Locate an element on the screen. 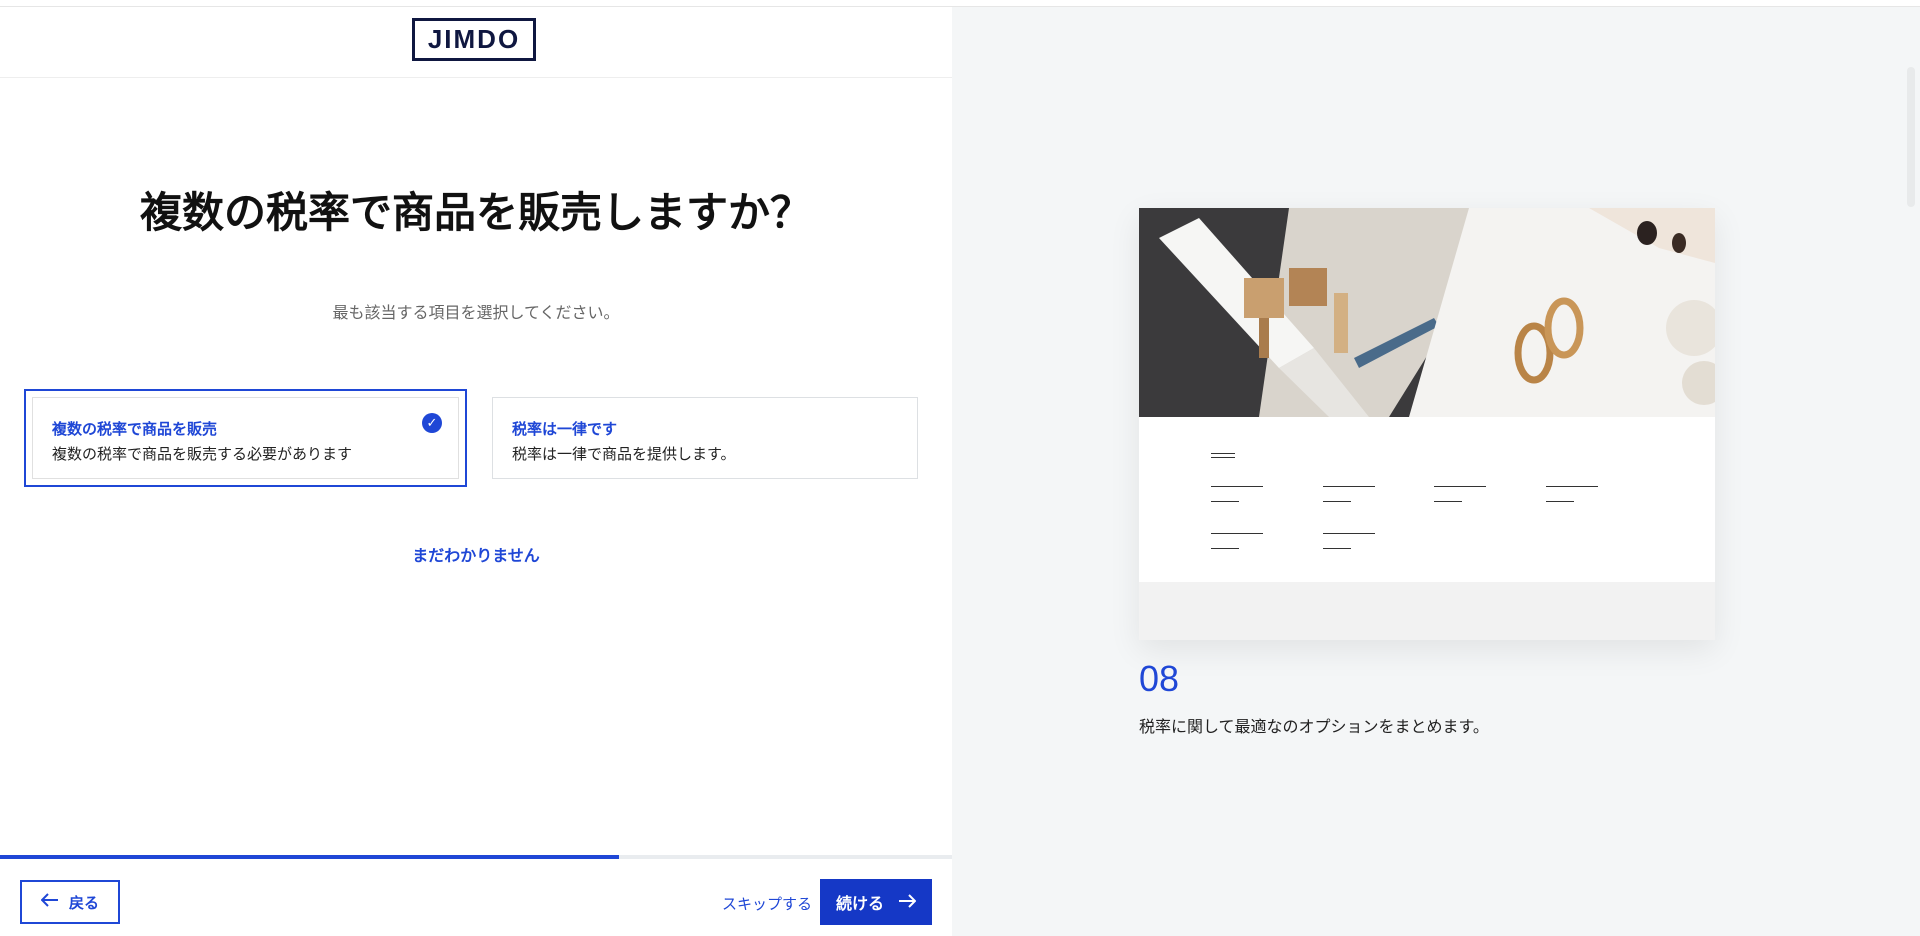  continue-button-label: 続ける is located at coordinates (859, 903).